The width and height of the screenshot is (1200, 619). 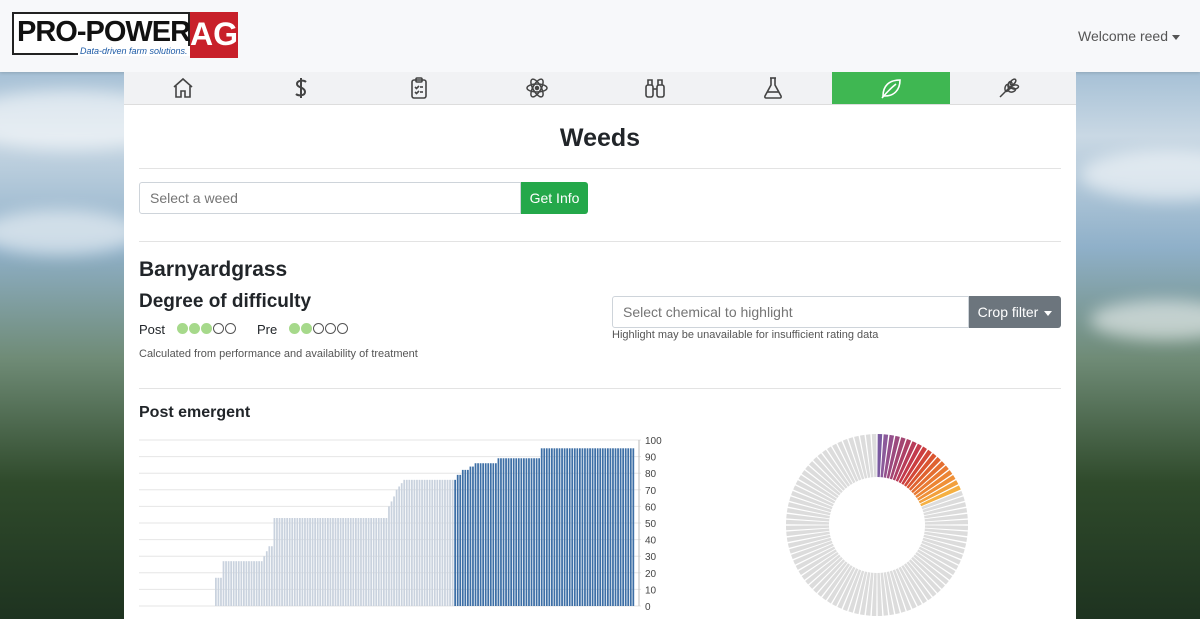 What do you see at coordinates (554, 198) in the screenshot?
I see `get-info-button: Get Info` at bounding box center [554, 198].